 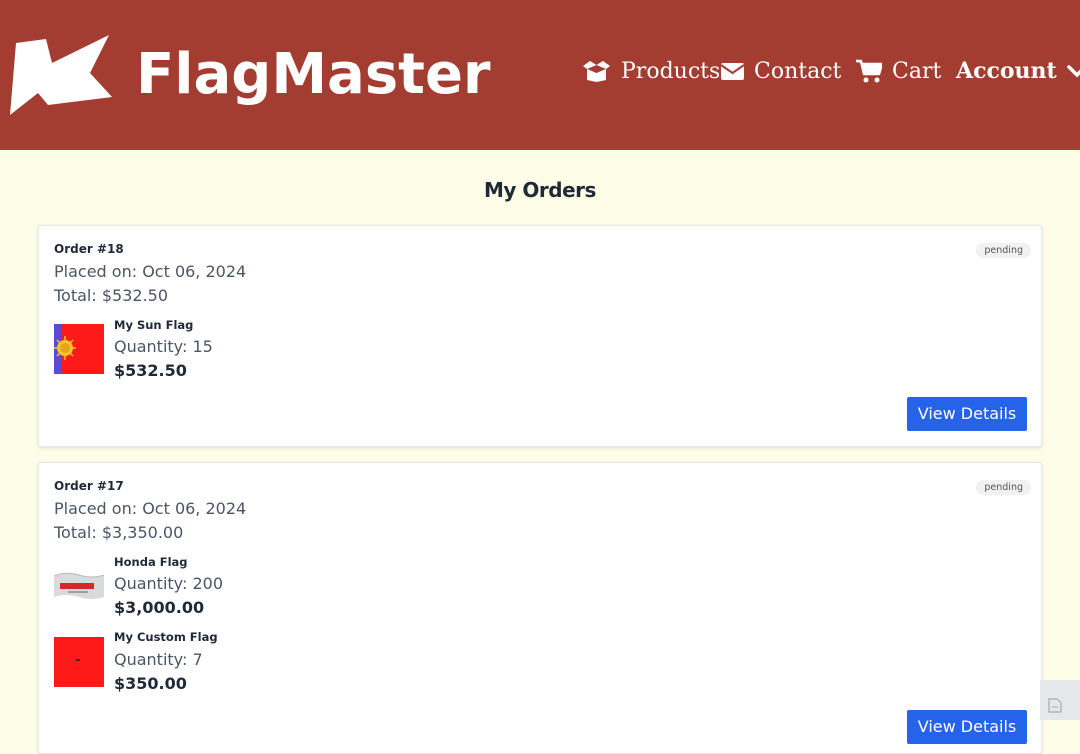 I want to click on nav-cart: Cart, so click(x=898, y=71).